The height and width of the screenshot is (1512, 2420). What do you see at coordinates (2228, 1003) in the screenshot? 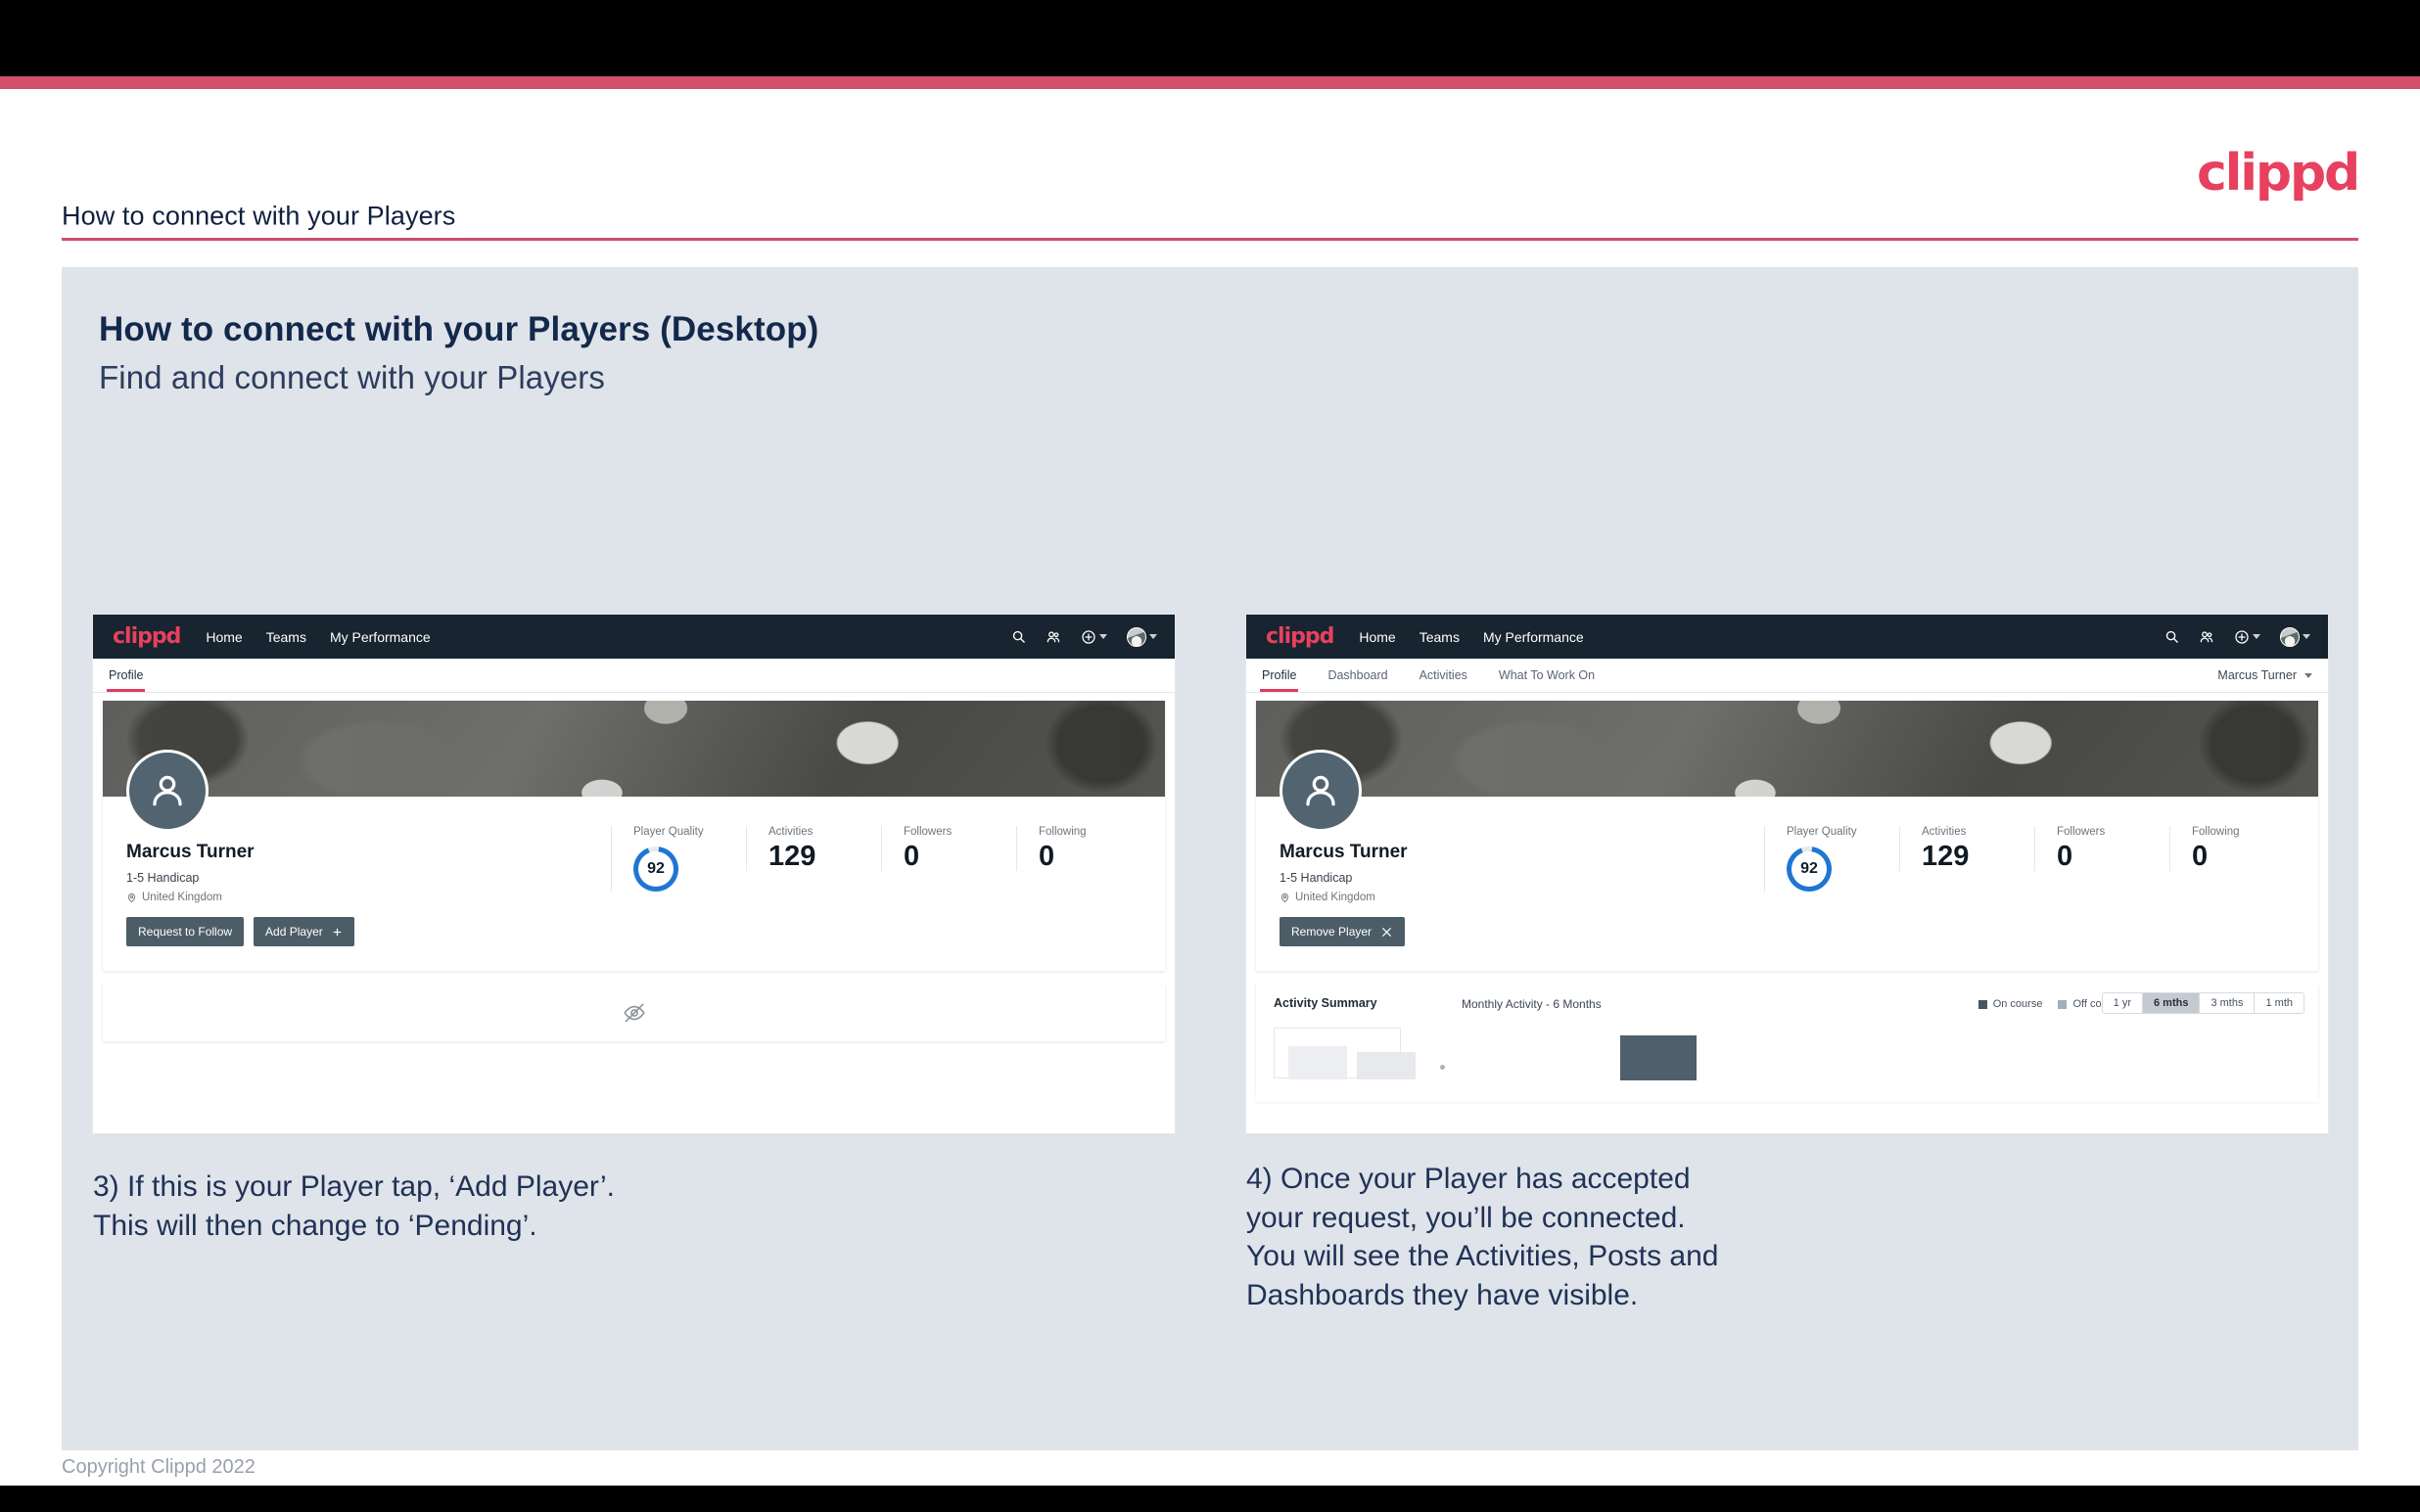
I see `range-3mths: 3 mths` at bounding box center [2228, 1003].